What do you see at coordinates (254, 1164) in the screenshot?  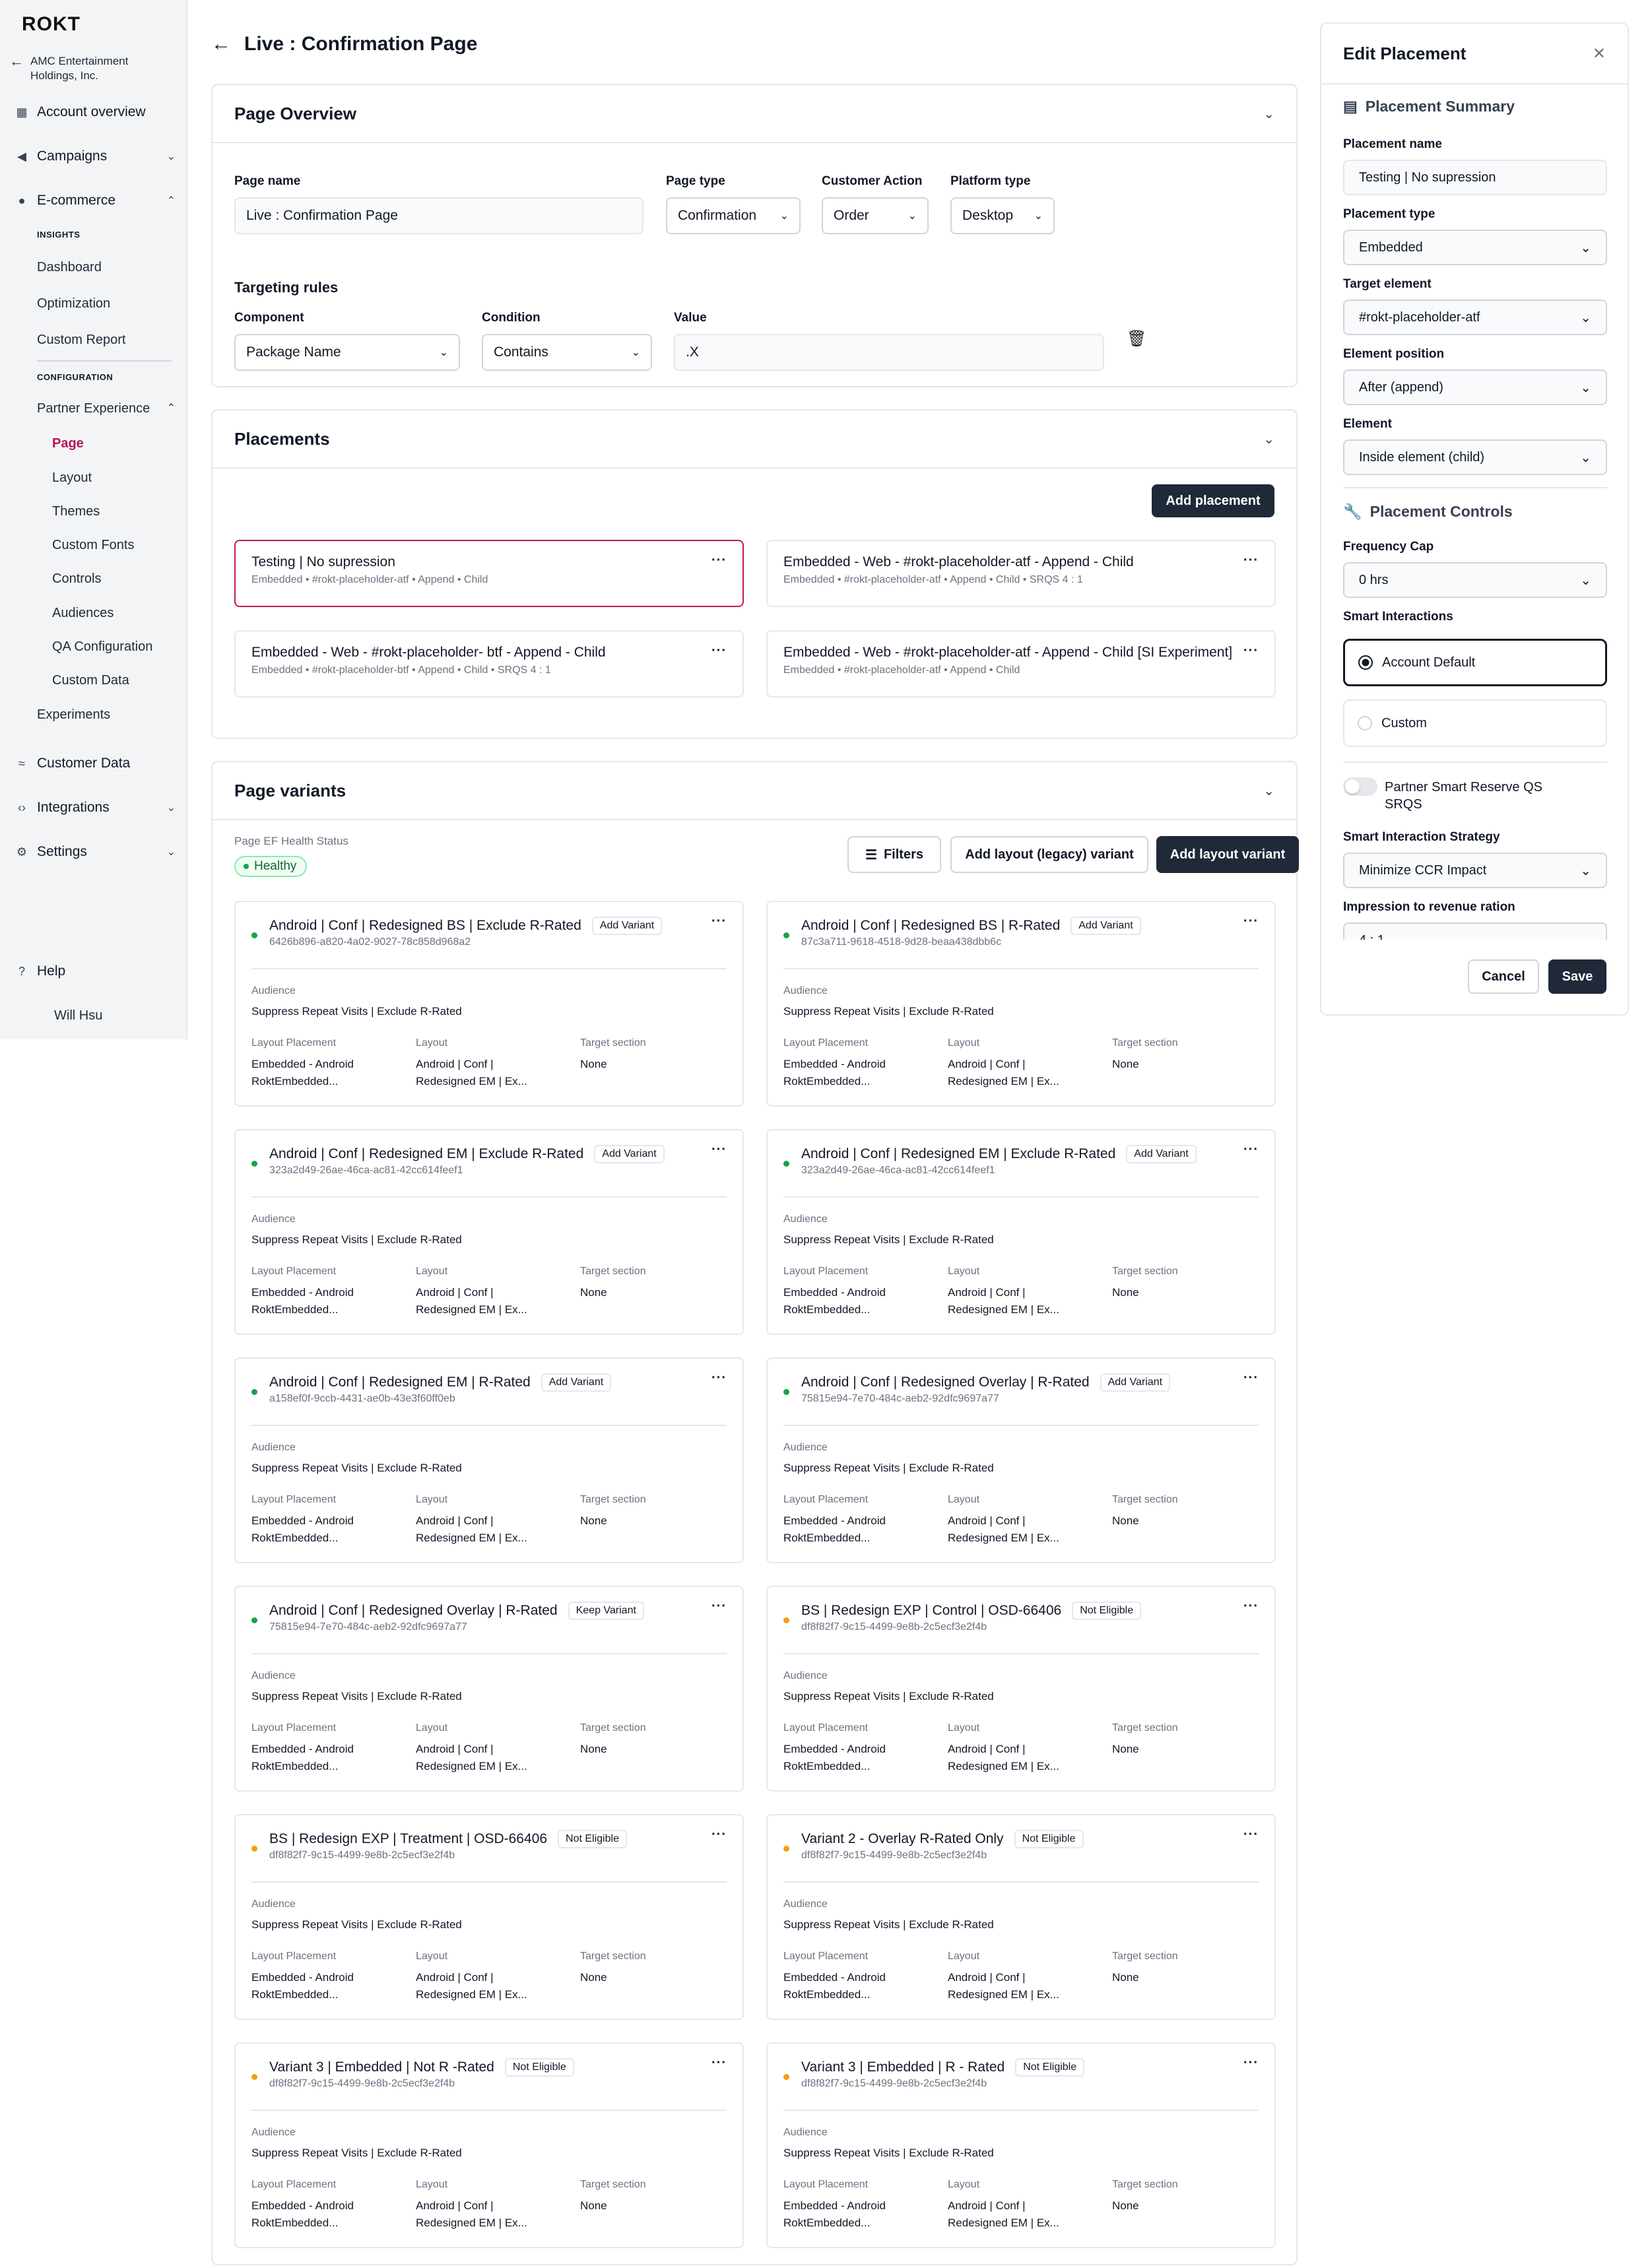 I see `status-dot-icon` at bounding box center [254, 1164].